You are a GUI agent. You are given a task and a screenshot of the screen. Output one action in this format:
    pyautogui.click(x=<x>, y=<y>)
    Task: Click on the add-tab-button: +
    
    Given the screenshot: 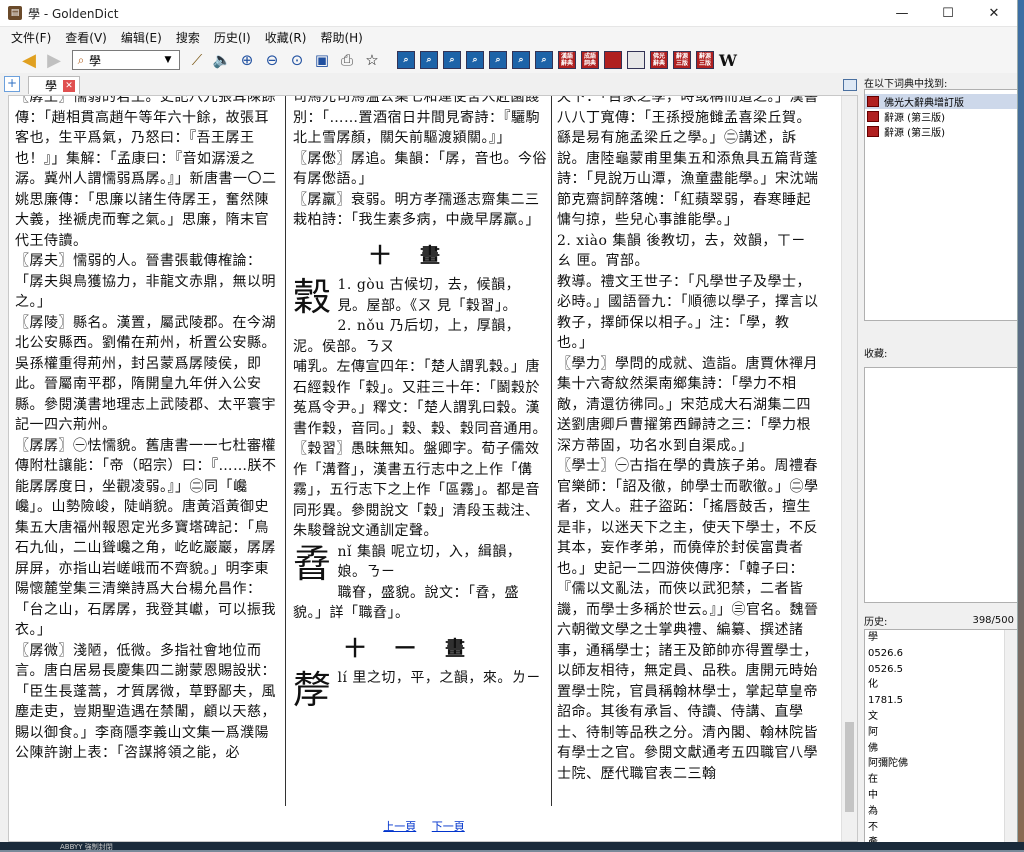 What is the action you would take?
    pyautogui.click(x=12, y=84)
    